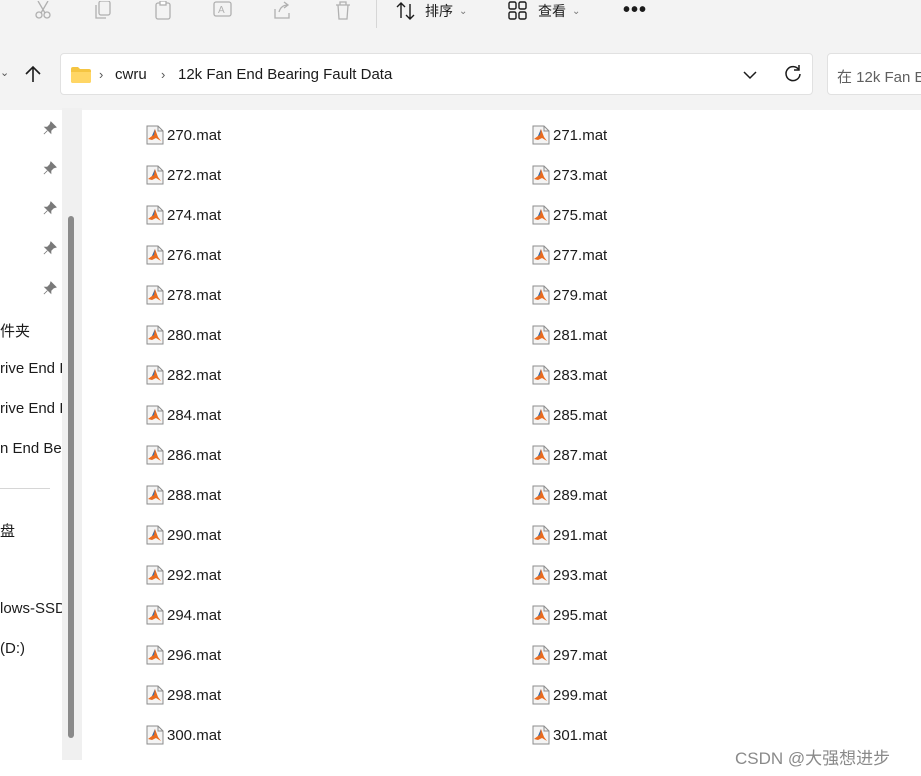 This screenshot has height=776, width=921. I want to click on file-item: 271.mat, so click(569, 135).